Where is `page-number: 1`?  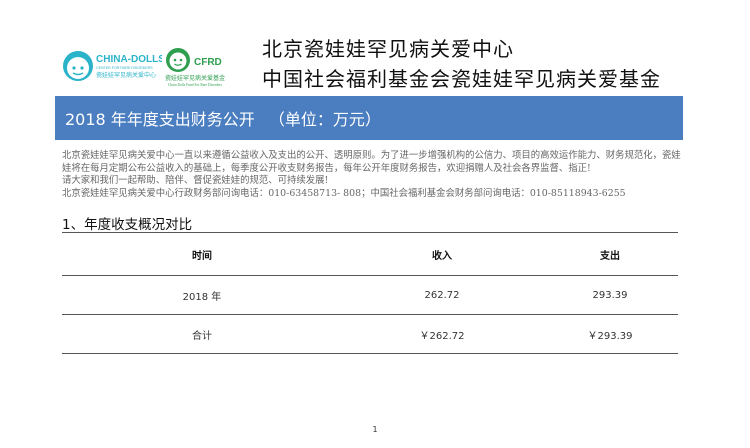 page-number: 1 is located at coordinates (375, 429).